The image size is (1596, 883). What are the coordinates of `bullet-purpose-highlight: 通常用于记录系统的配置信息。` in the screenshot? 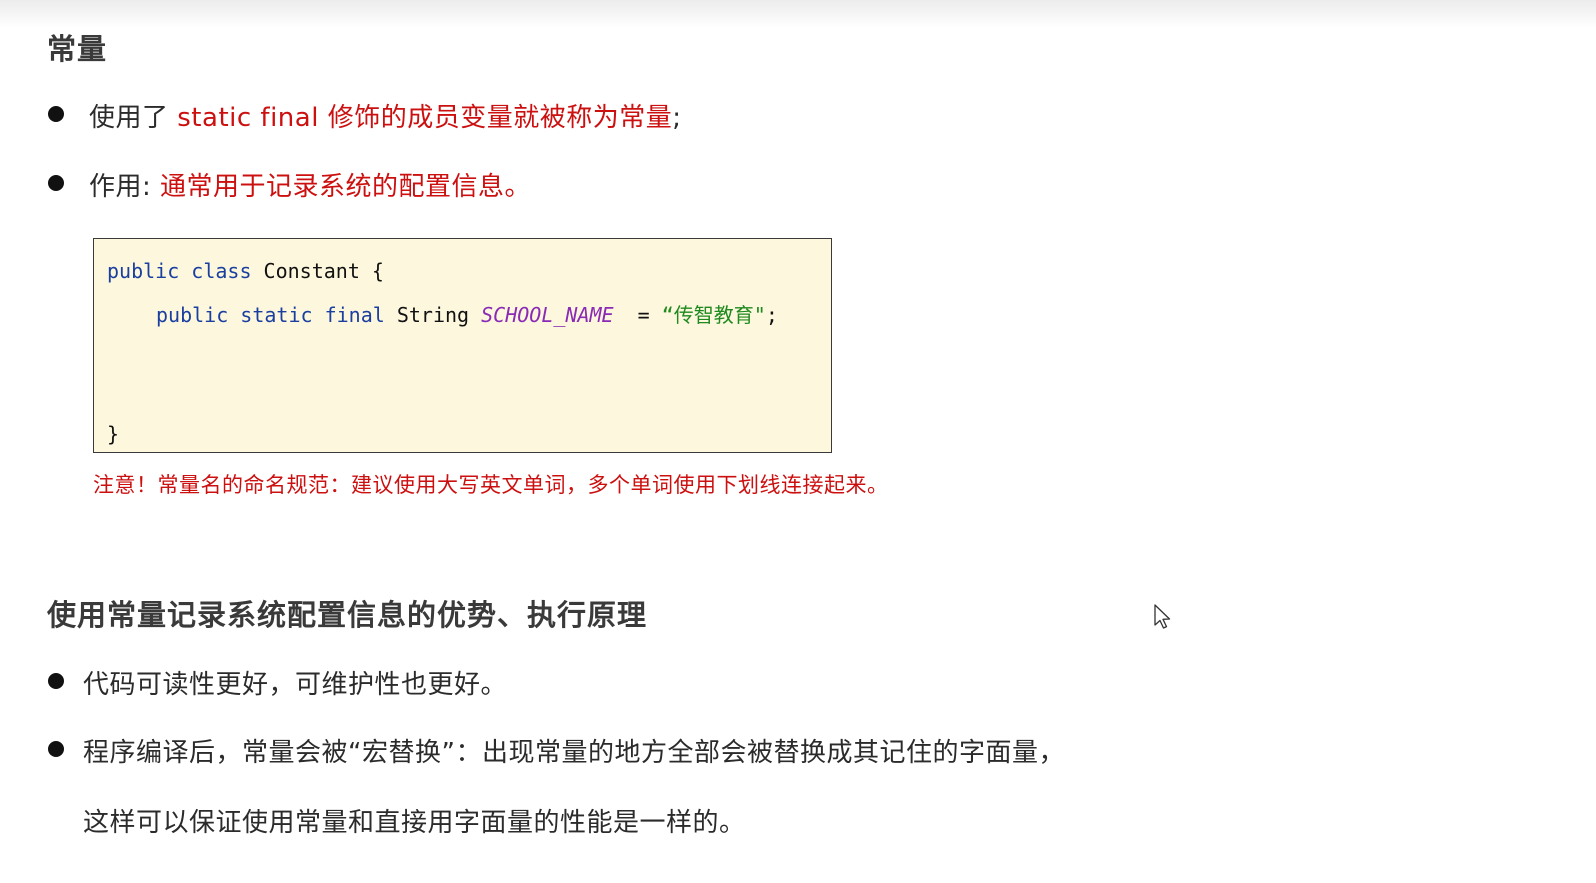 It's located at (346, 187).